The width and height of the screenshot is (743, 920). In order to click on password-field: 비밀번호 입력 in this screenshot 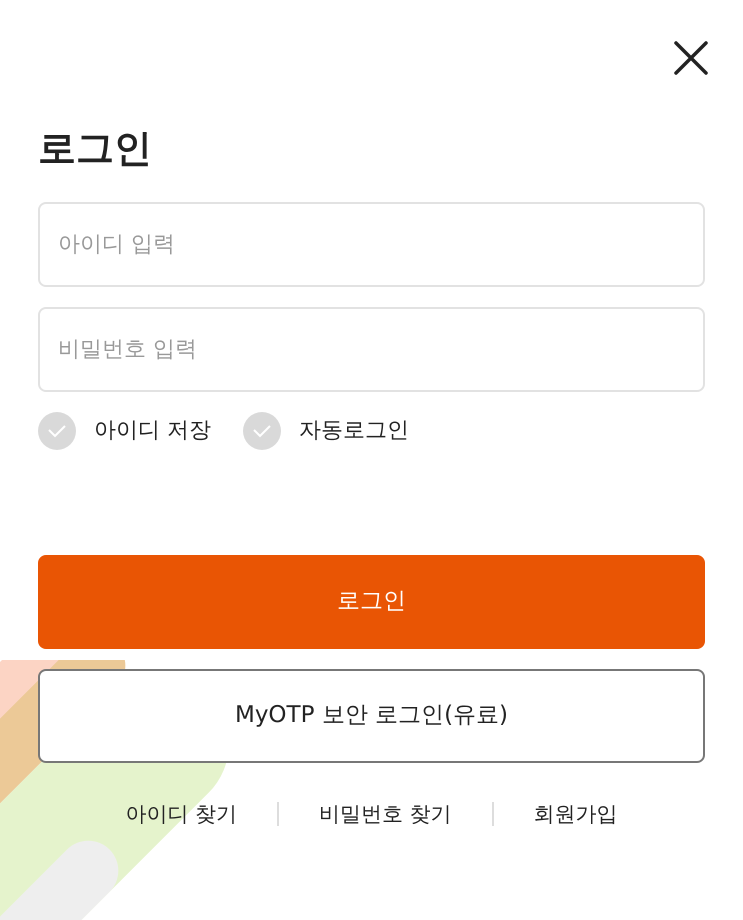, I will do `click(371, 349)`.